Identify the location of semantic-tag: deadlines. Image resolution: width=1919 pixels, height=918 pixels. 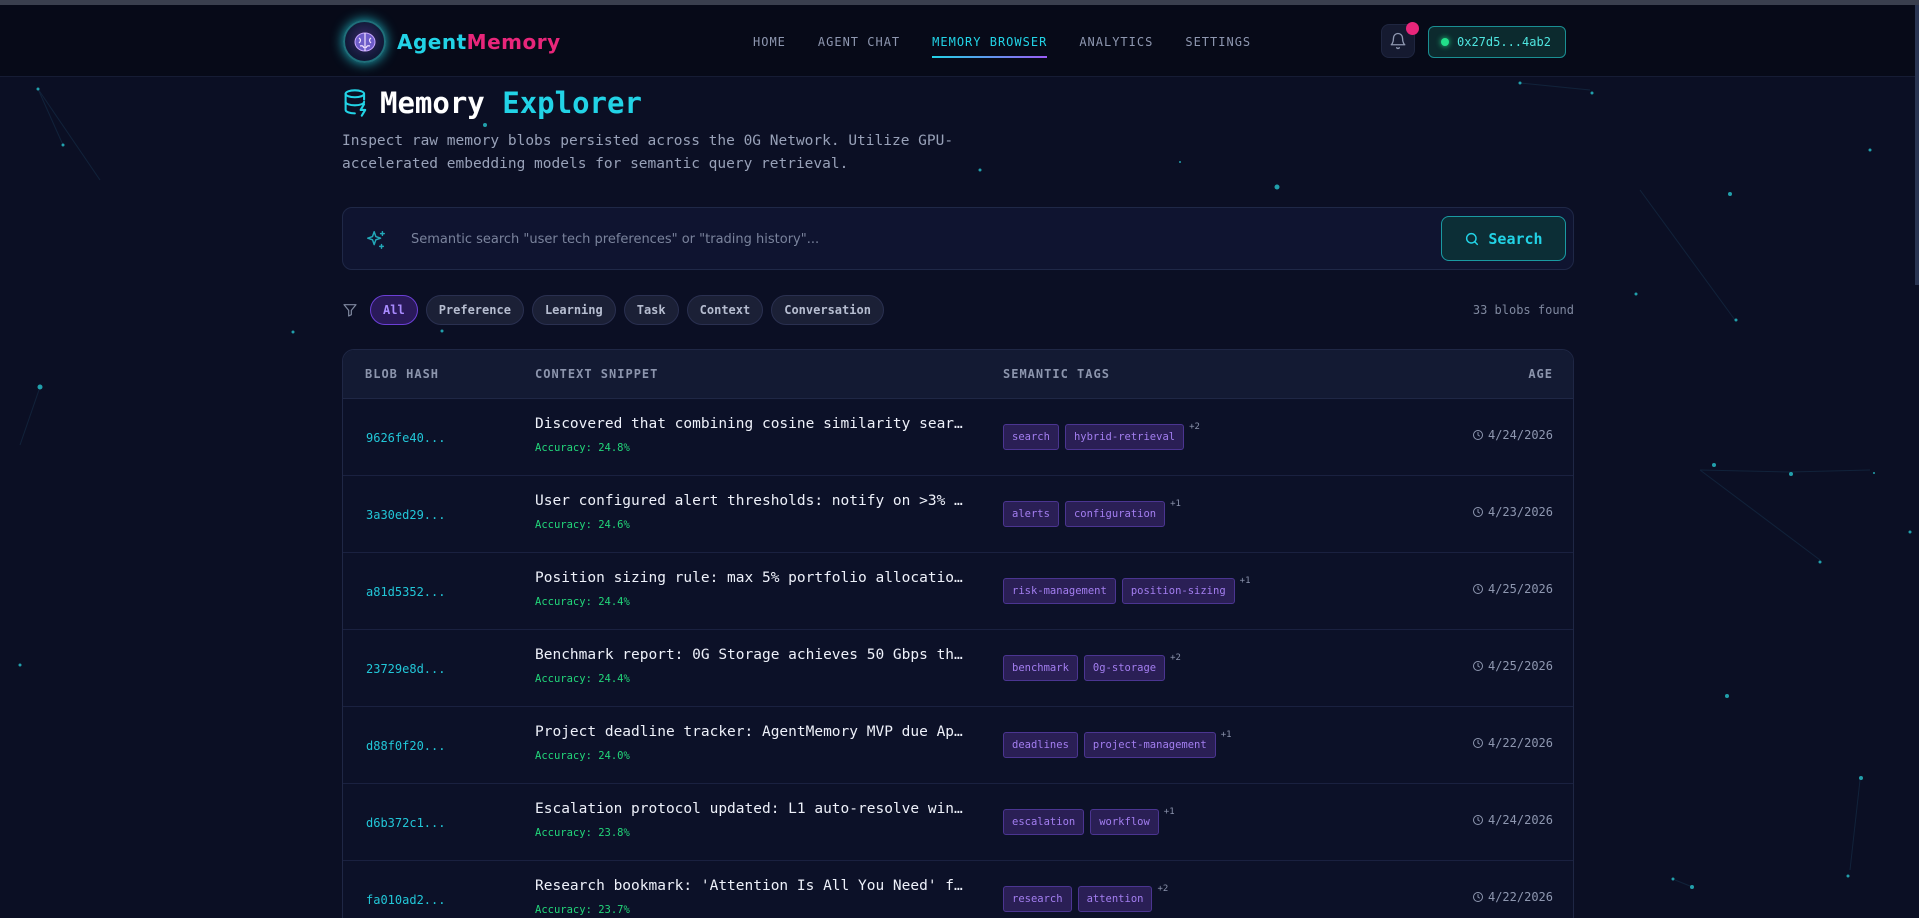
(1040, 745).